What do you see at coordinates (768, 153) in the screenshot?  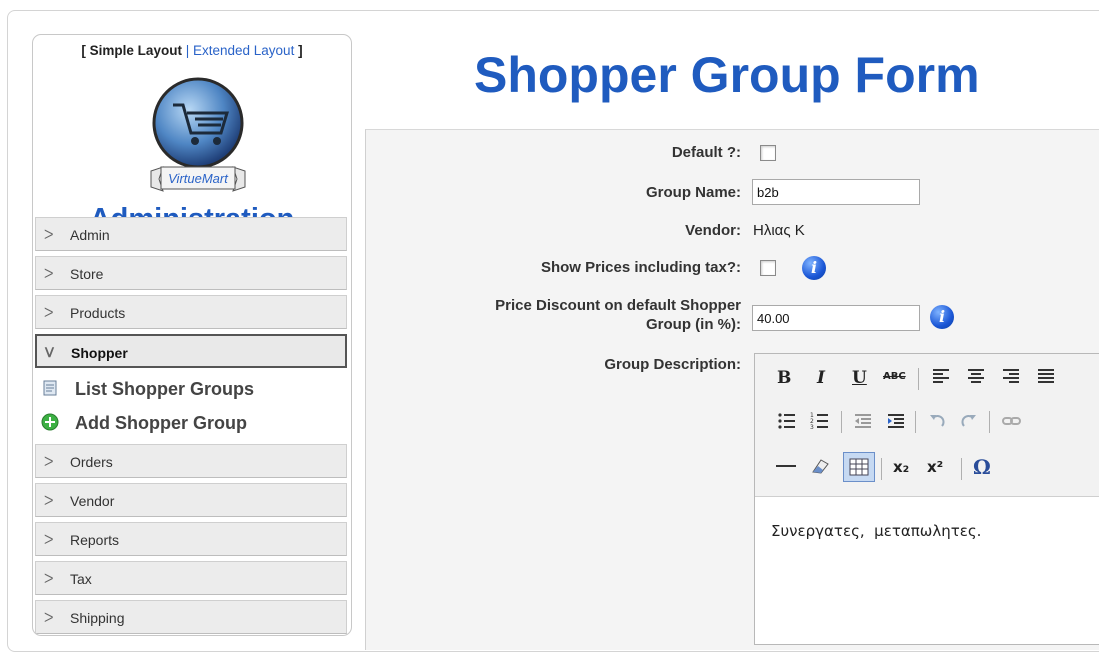 I see `default-checkbox` at bounding box center [768, 153].